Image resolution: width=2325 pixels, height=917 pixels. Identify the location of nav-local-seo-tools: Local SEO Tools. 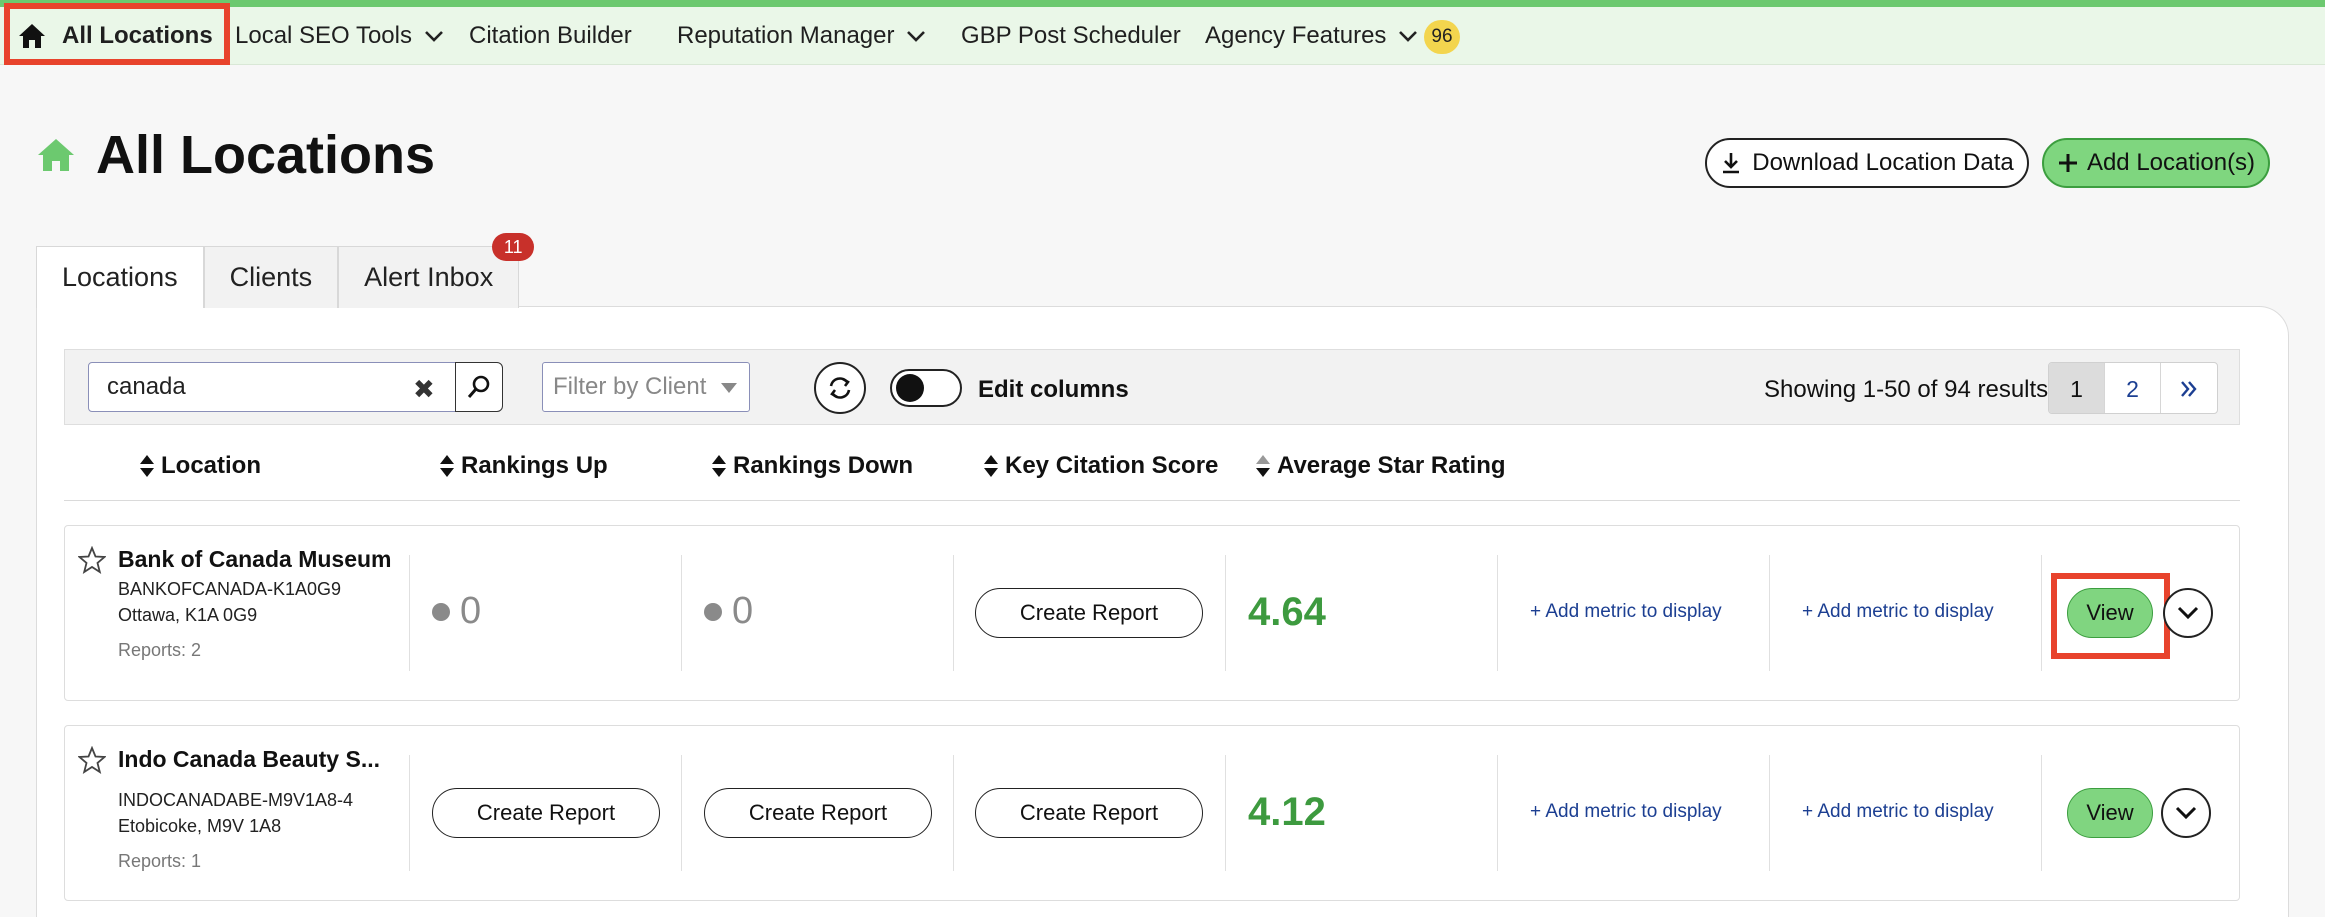
(339, 36).